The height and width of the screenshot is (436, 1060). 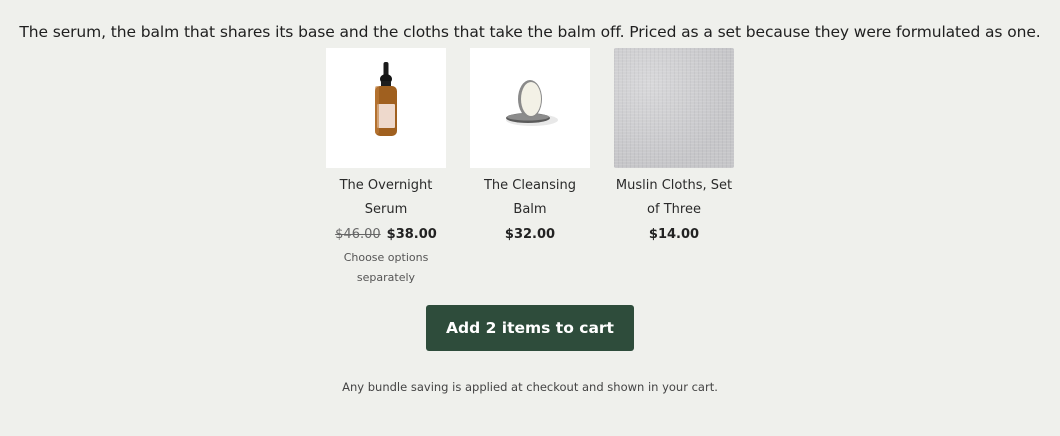 I want to click on add-to-cart-button: Add 2 items to cart, so click(x=530, y=328).